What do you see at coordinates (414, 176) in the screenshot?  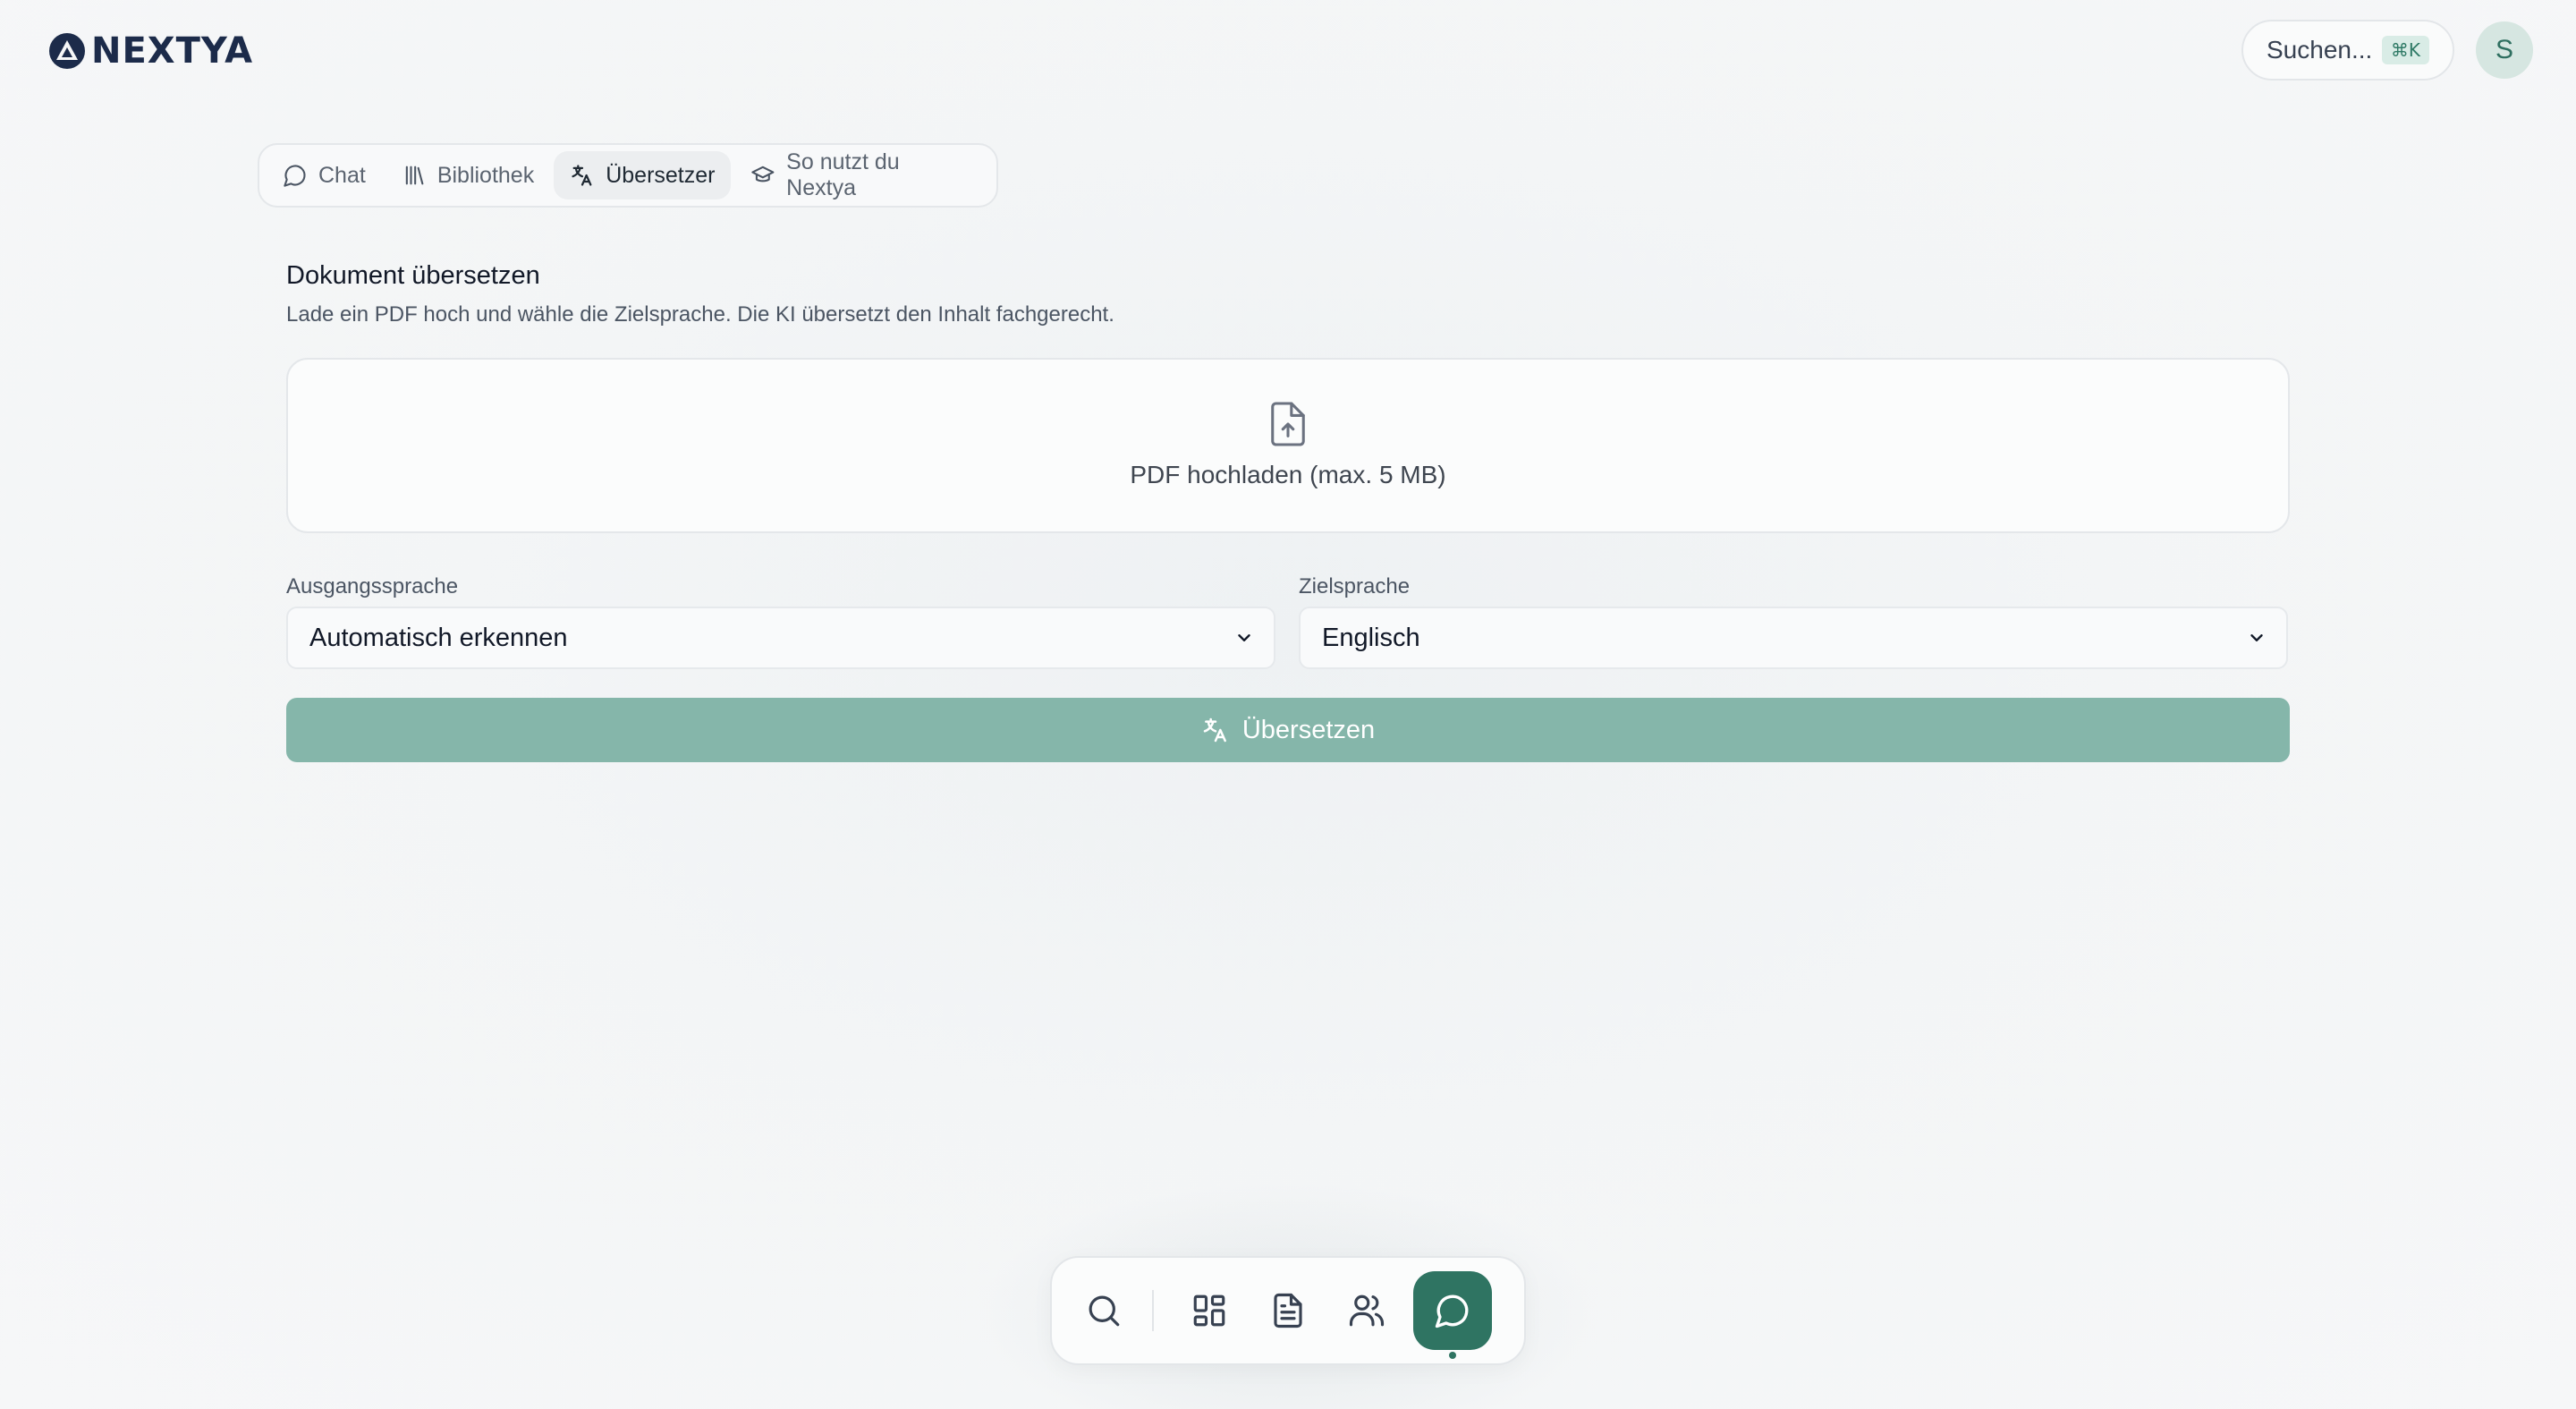 I see `library-icon` at bounding box center [414, 176].